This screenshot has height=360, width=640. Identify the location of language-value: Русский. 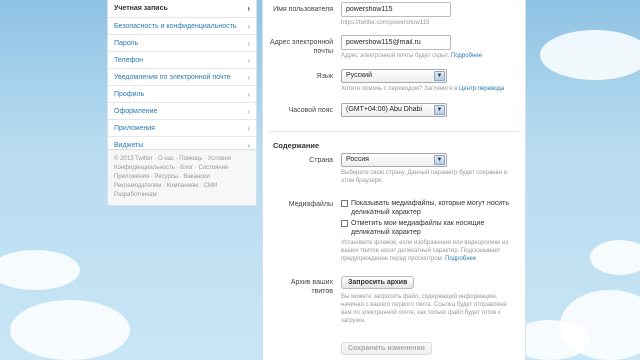
(359, 75).